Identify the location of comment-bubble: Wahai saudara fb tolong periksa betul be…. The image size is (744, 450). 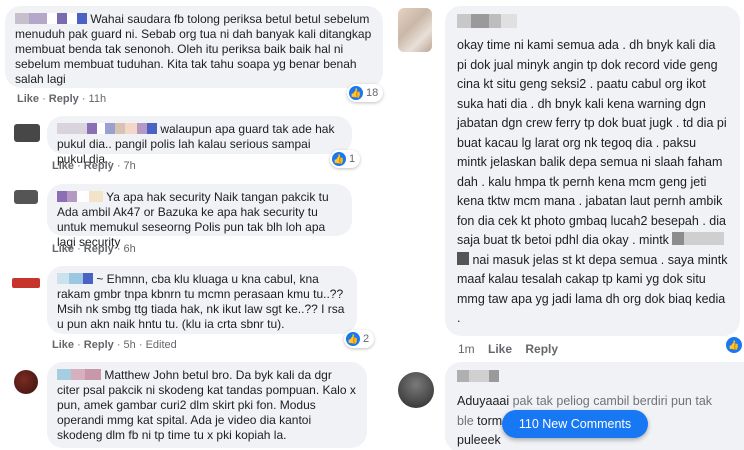
(194, 47).